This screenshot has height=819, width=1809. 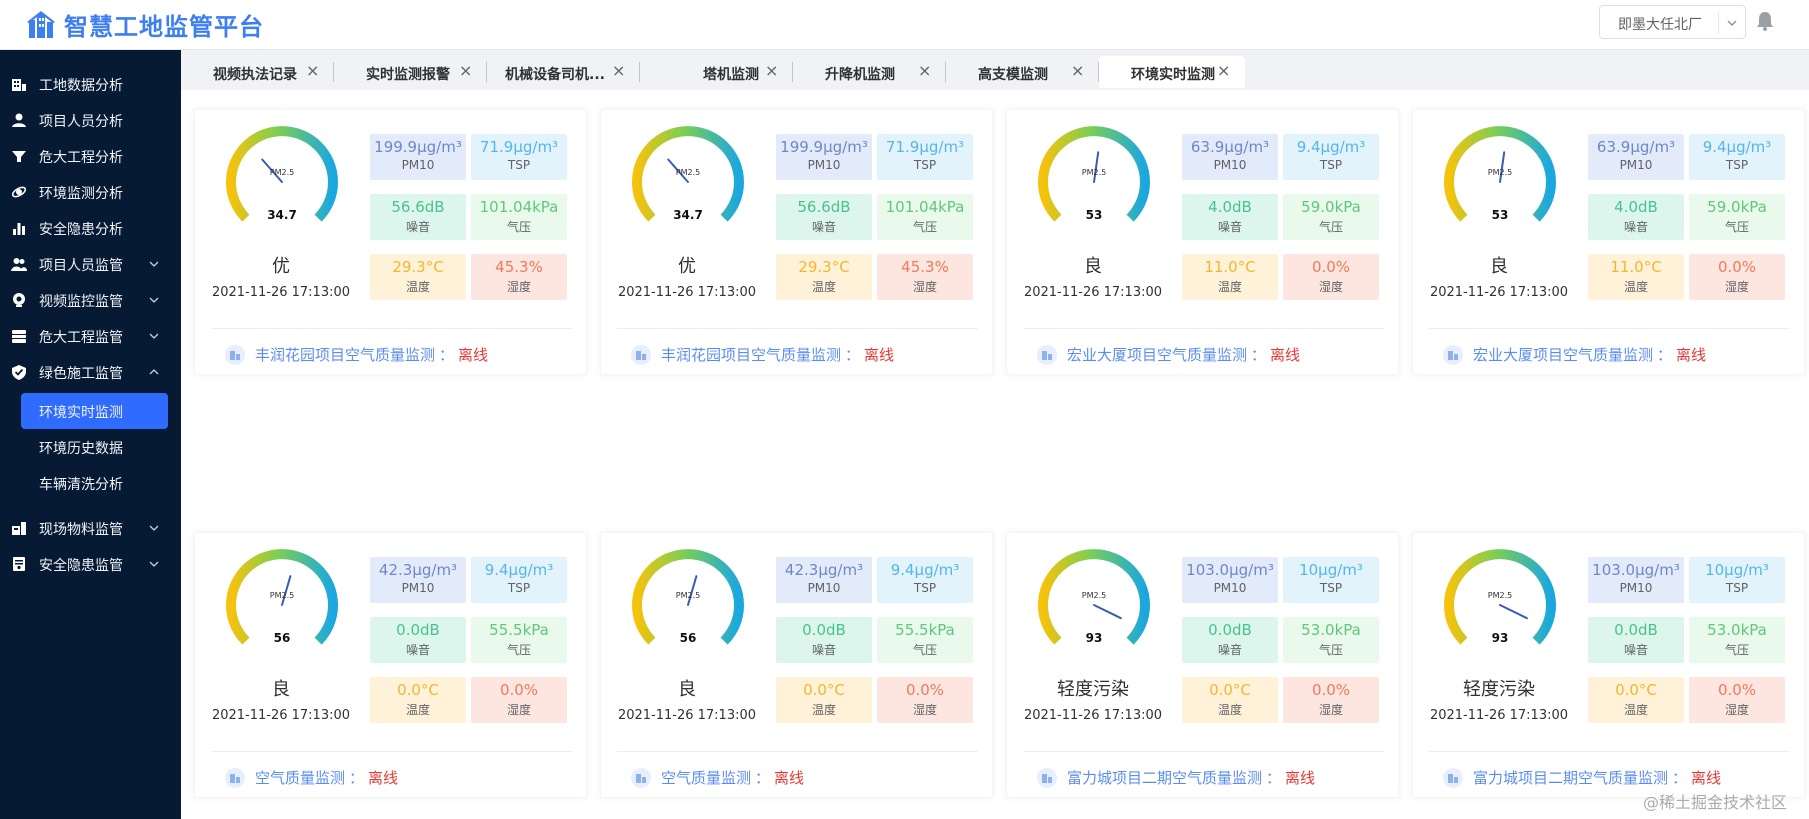 What do you see at coordinates (90, 192) in the screenshot?
I see `sidebar-item-4: 环境监测分析` at bounding box center [90, 192].